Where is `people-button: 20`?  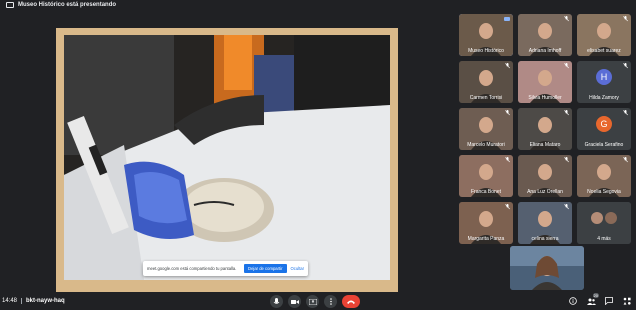
people-button: 20 is located at coordinates (592, 299).